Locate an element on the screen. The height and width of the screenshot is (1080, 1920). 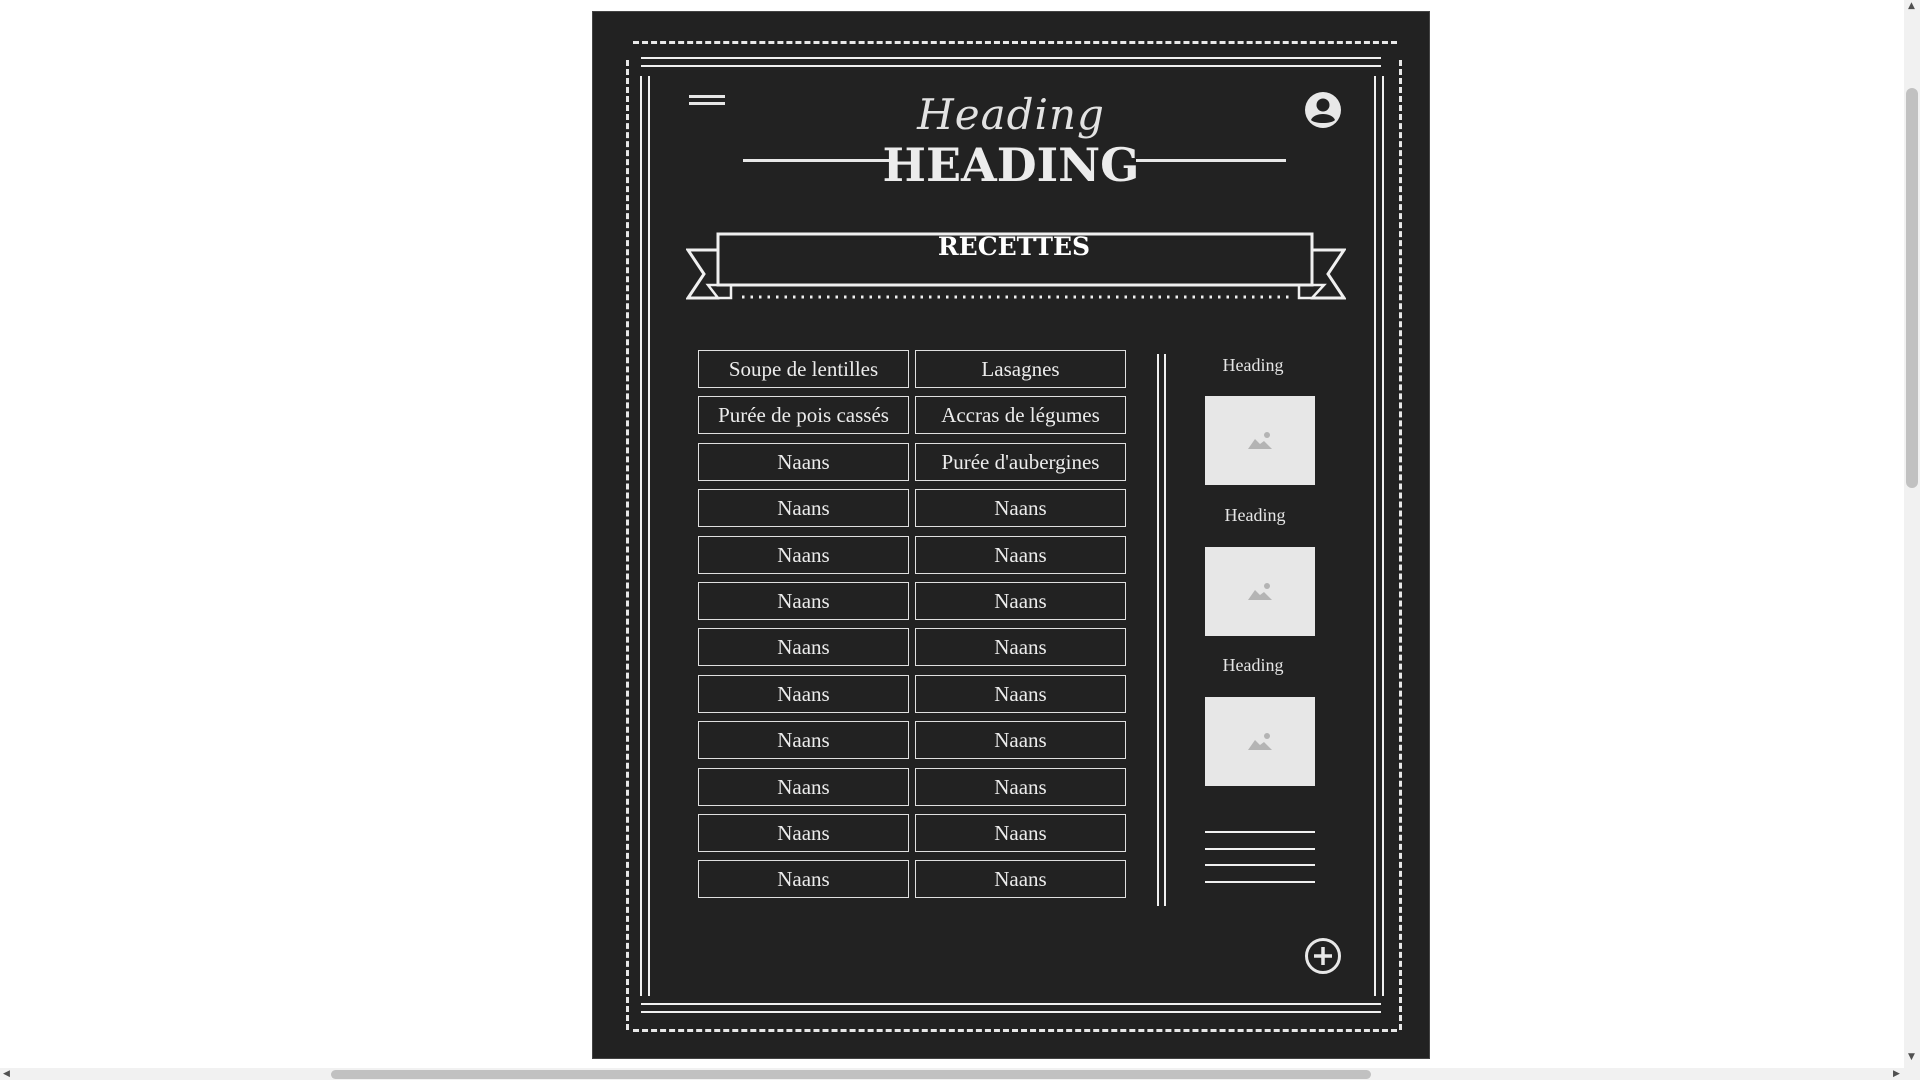
sidebar-heading-2: Heading is located at coordinates (1255, 515).